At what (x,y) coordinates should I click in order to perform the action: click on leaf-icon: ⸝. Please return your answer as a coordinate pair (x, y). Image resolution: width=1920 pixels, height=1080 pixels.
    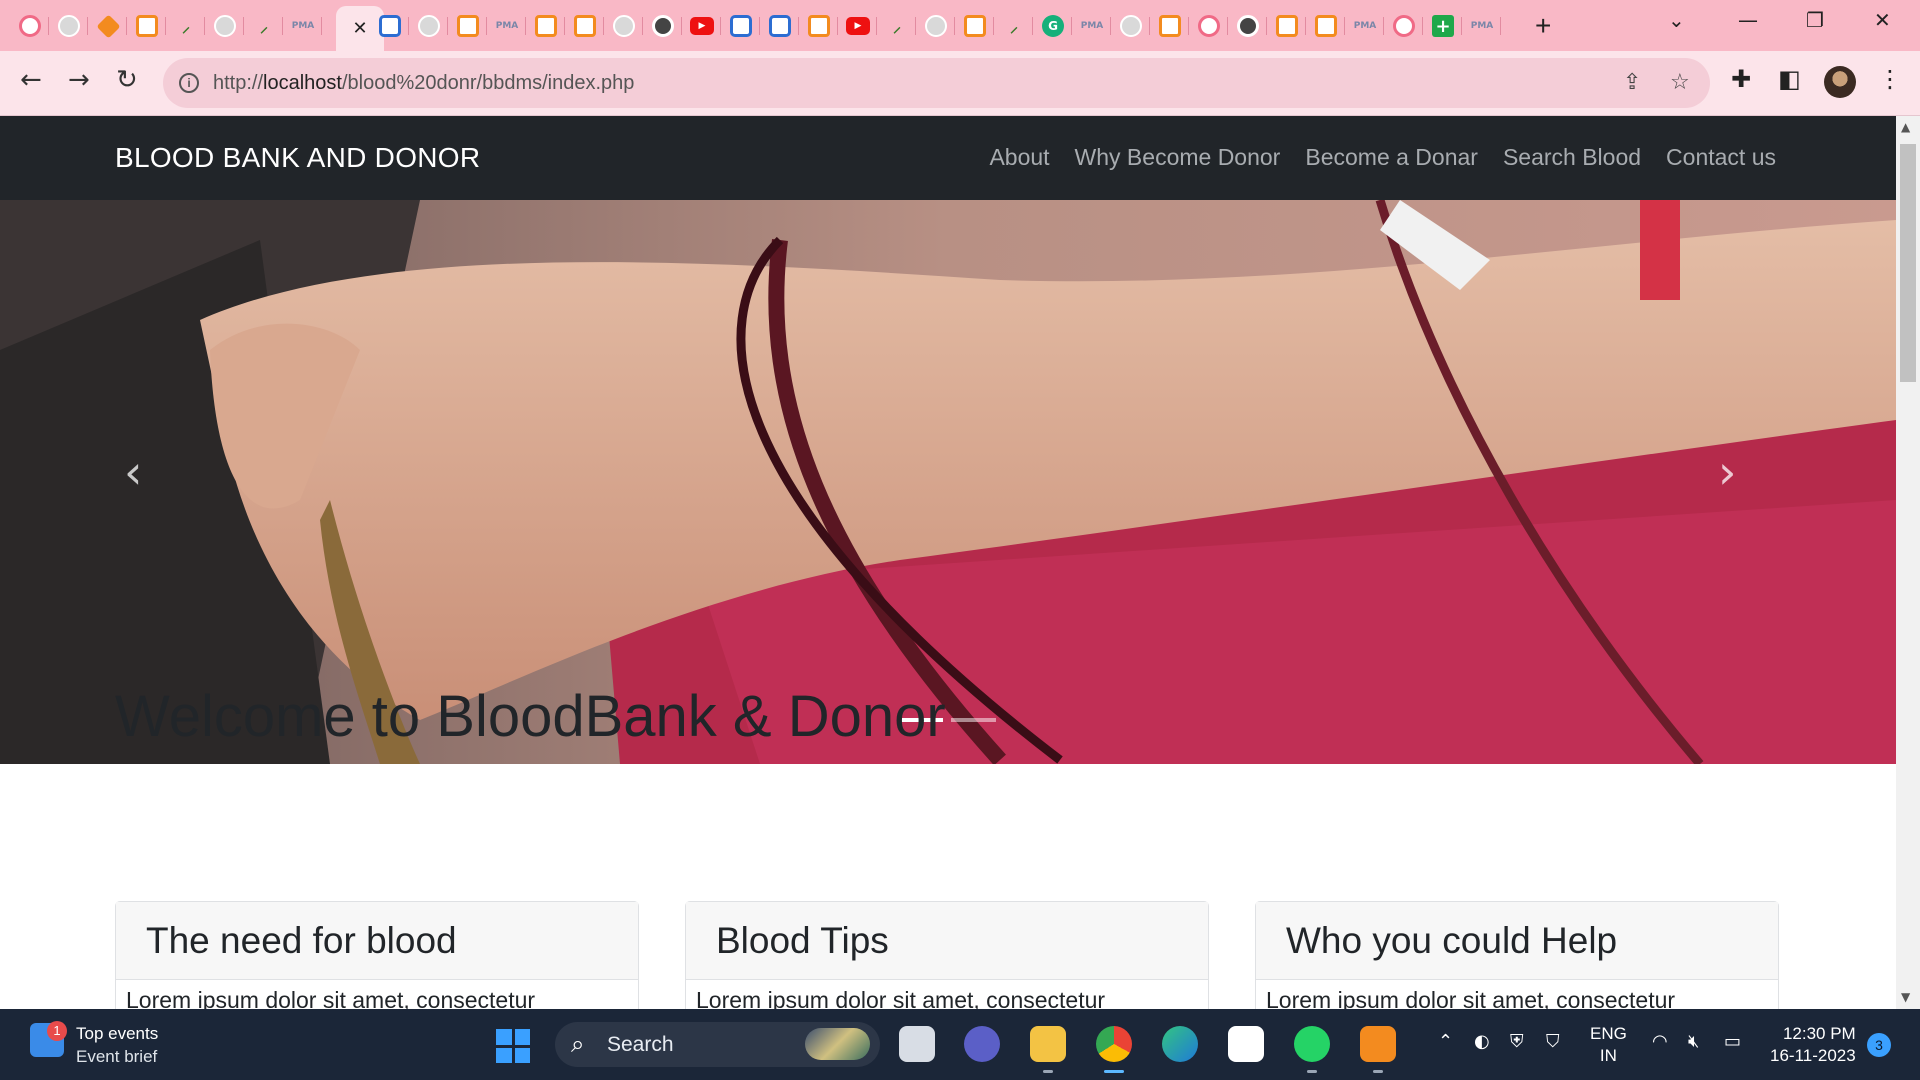
    Looking at the image, I should click on (263, 26).